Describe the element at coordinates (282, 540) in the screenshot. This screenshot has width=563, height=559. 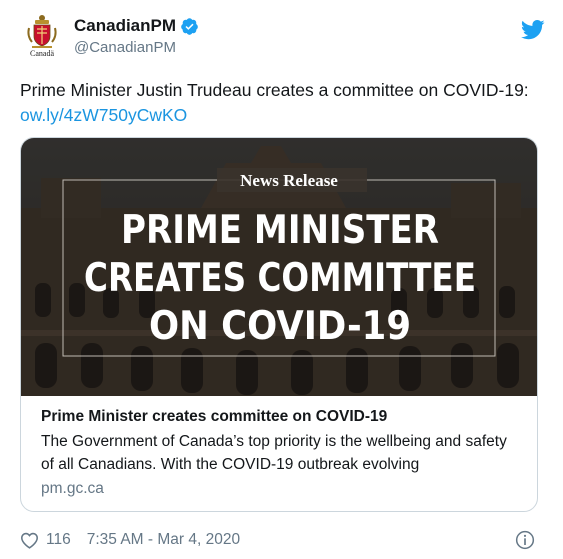
I see `tweet-footer: 116 7:35 AM - Mar 4, 2020` at that location.